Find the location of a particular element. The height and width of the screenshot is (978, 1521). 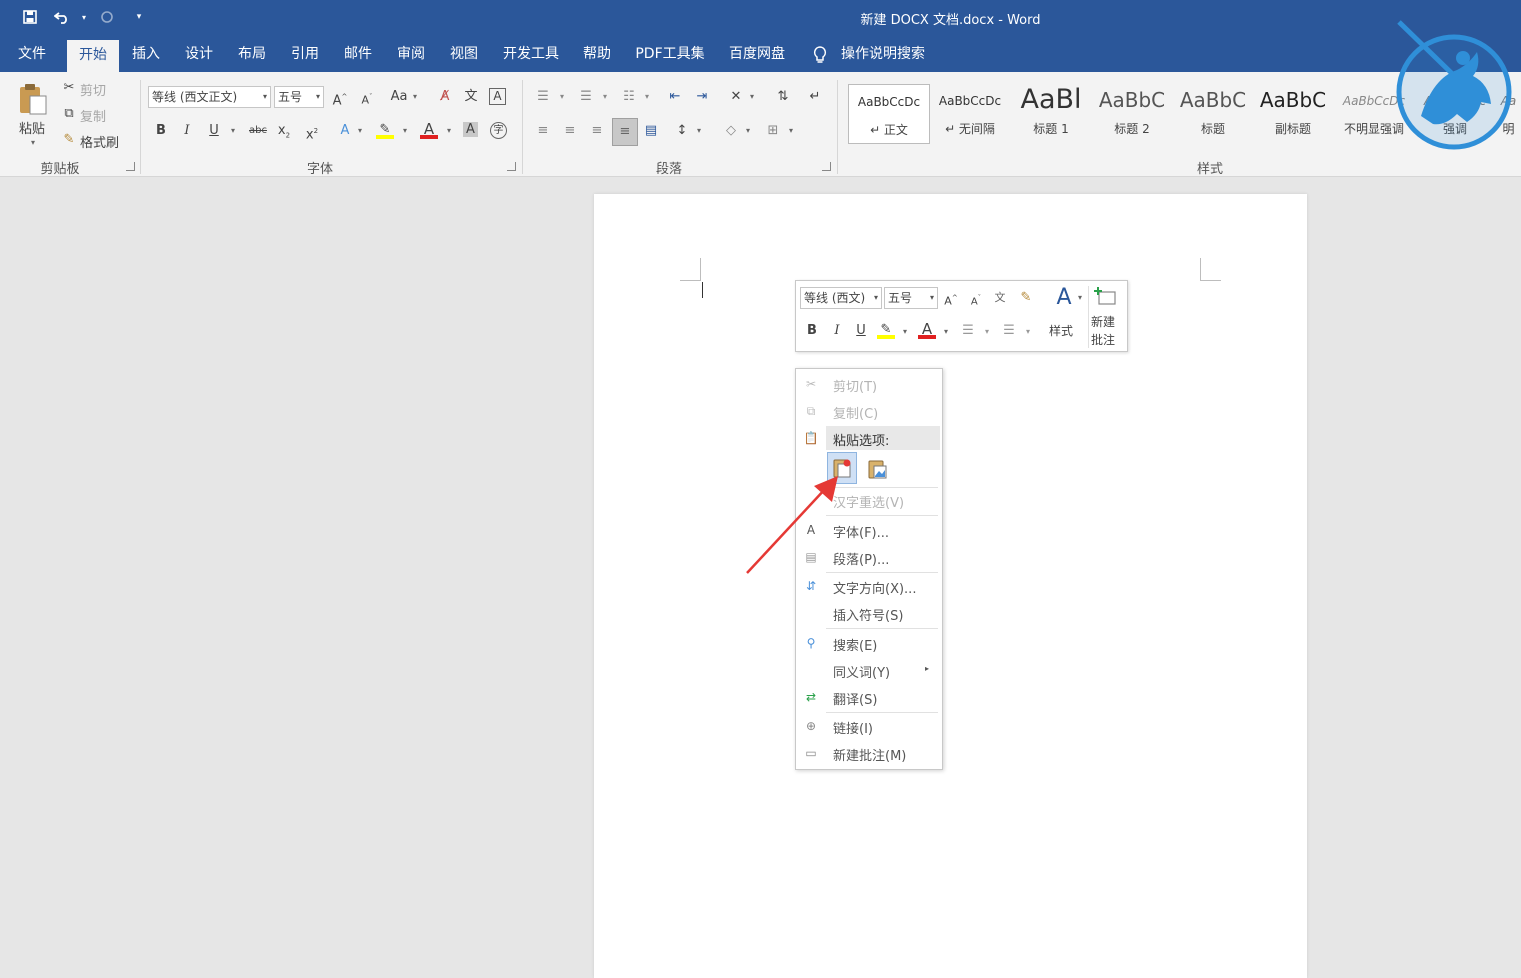

multilevel-list-icon: ☷ is located at coordinates (629, 97).